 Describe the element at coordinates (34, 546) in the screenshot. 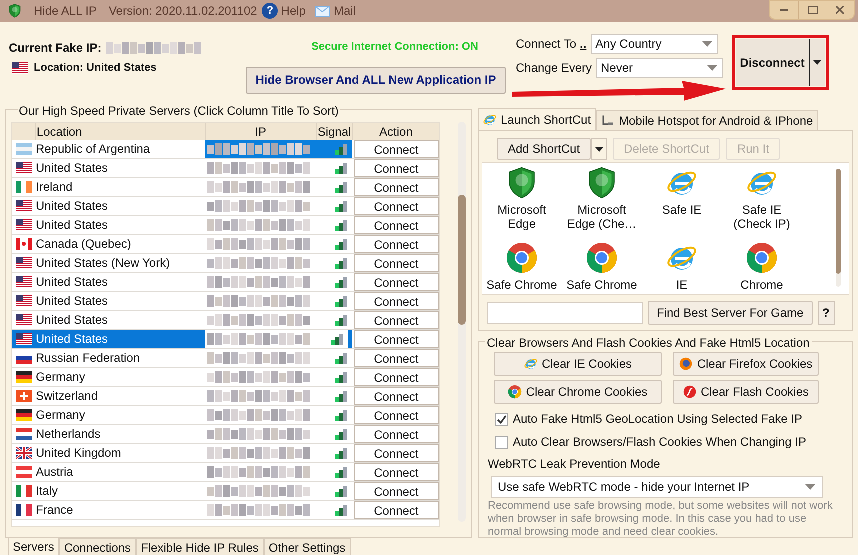

I see `tab: Servers` at that location.